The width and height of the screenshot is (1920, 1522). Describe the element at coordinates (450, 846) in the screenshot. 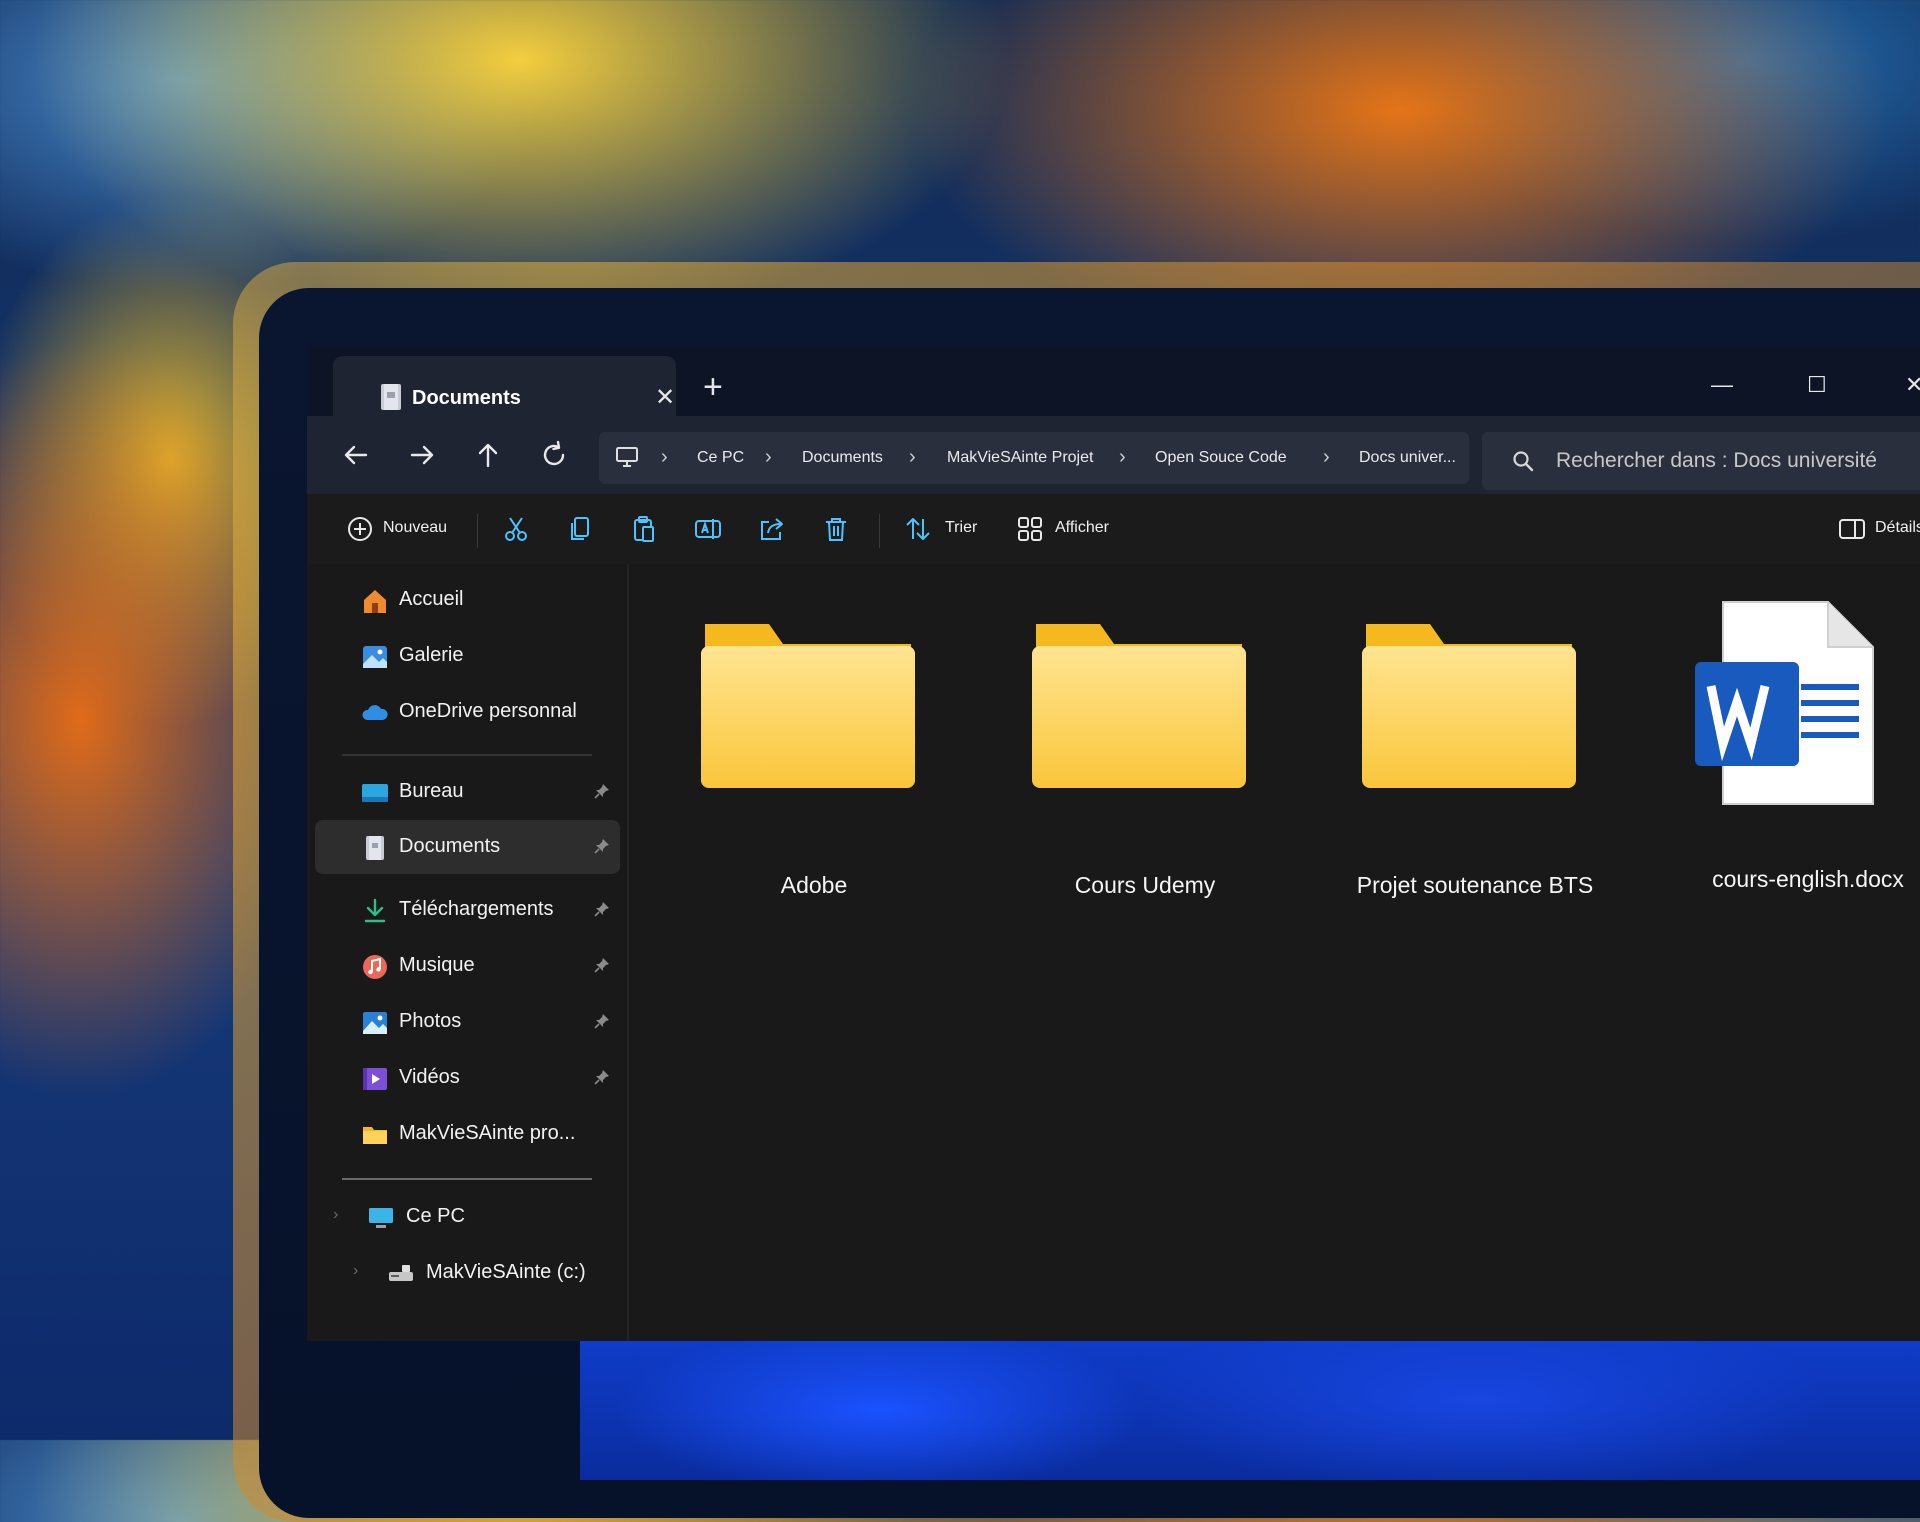

I see `sidebar-item-label: Documents` at that location.